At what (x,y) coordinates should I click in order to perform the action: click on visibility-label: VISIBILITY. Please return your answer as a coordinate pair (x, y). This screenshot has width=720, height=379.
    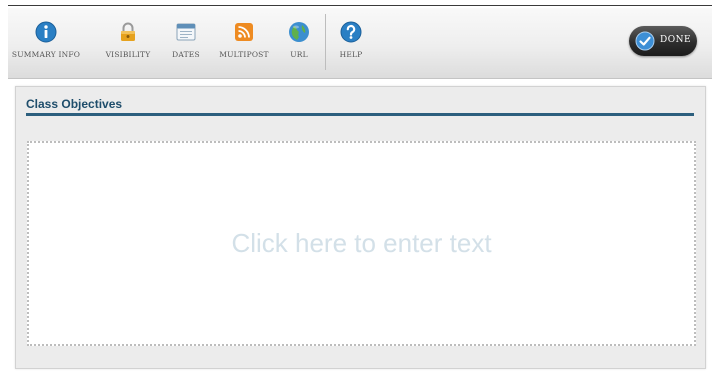
    Looking at the image, I should click on (128, 54).